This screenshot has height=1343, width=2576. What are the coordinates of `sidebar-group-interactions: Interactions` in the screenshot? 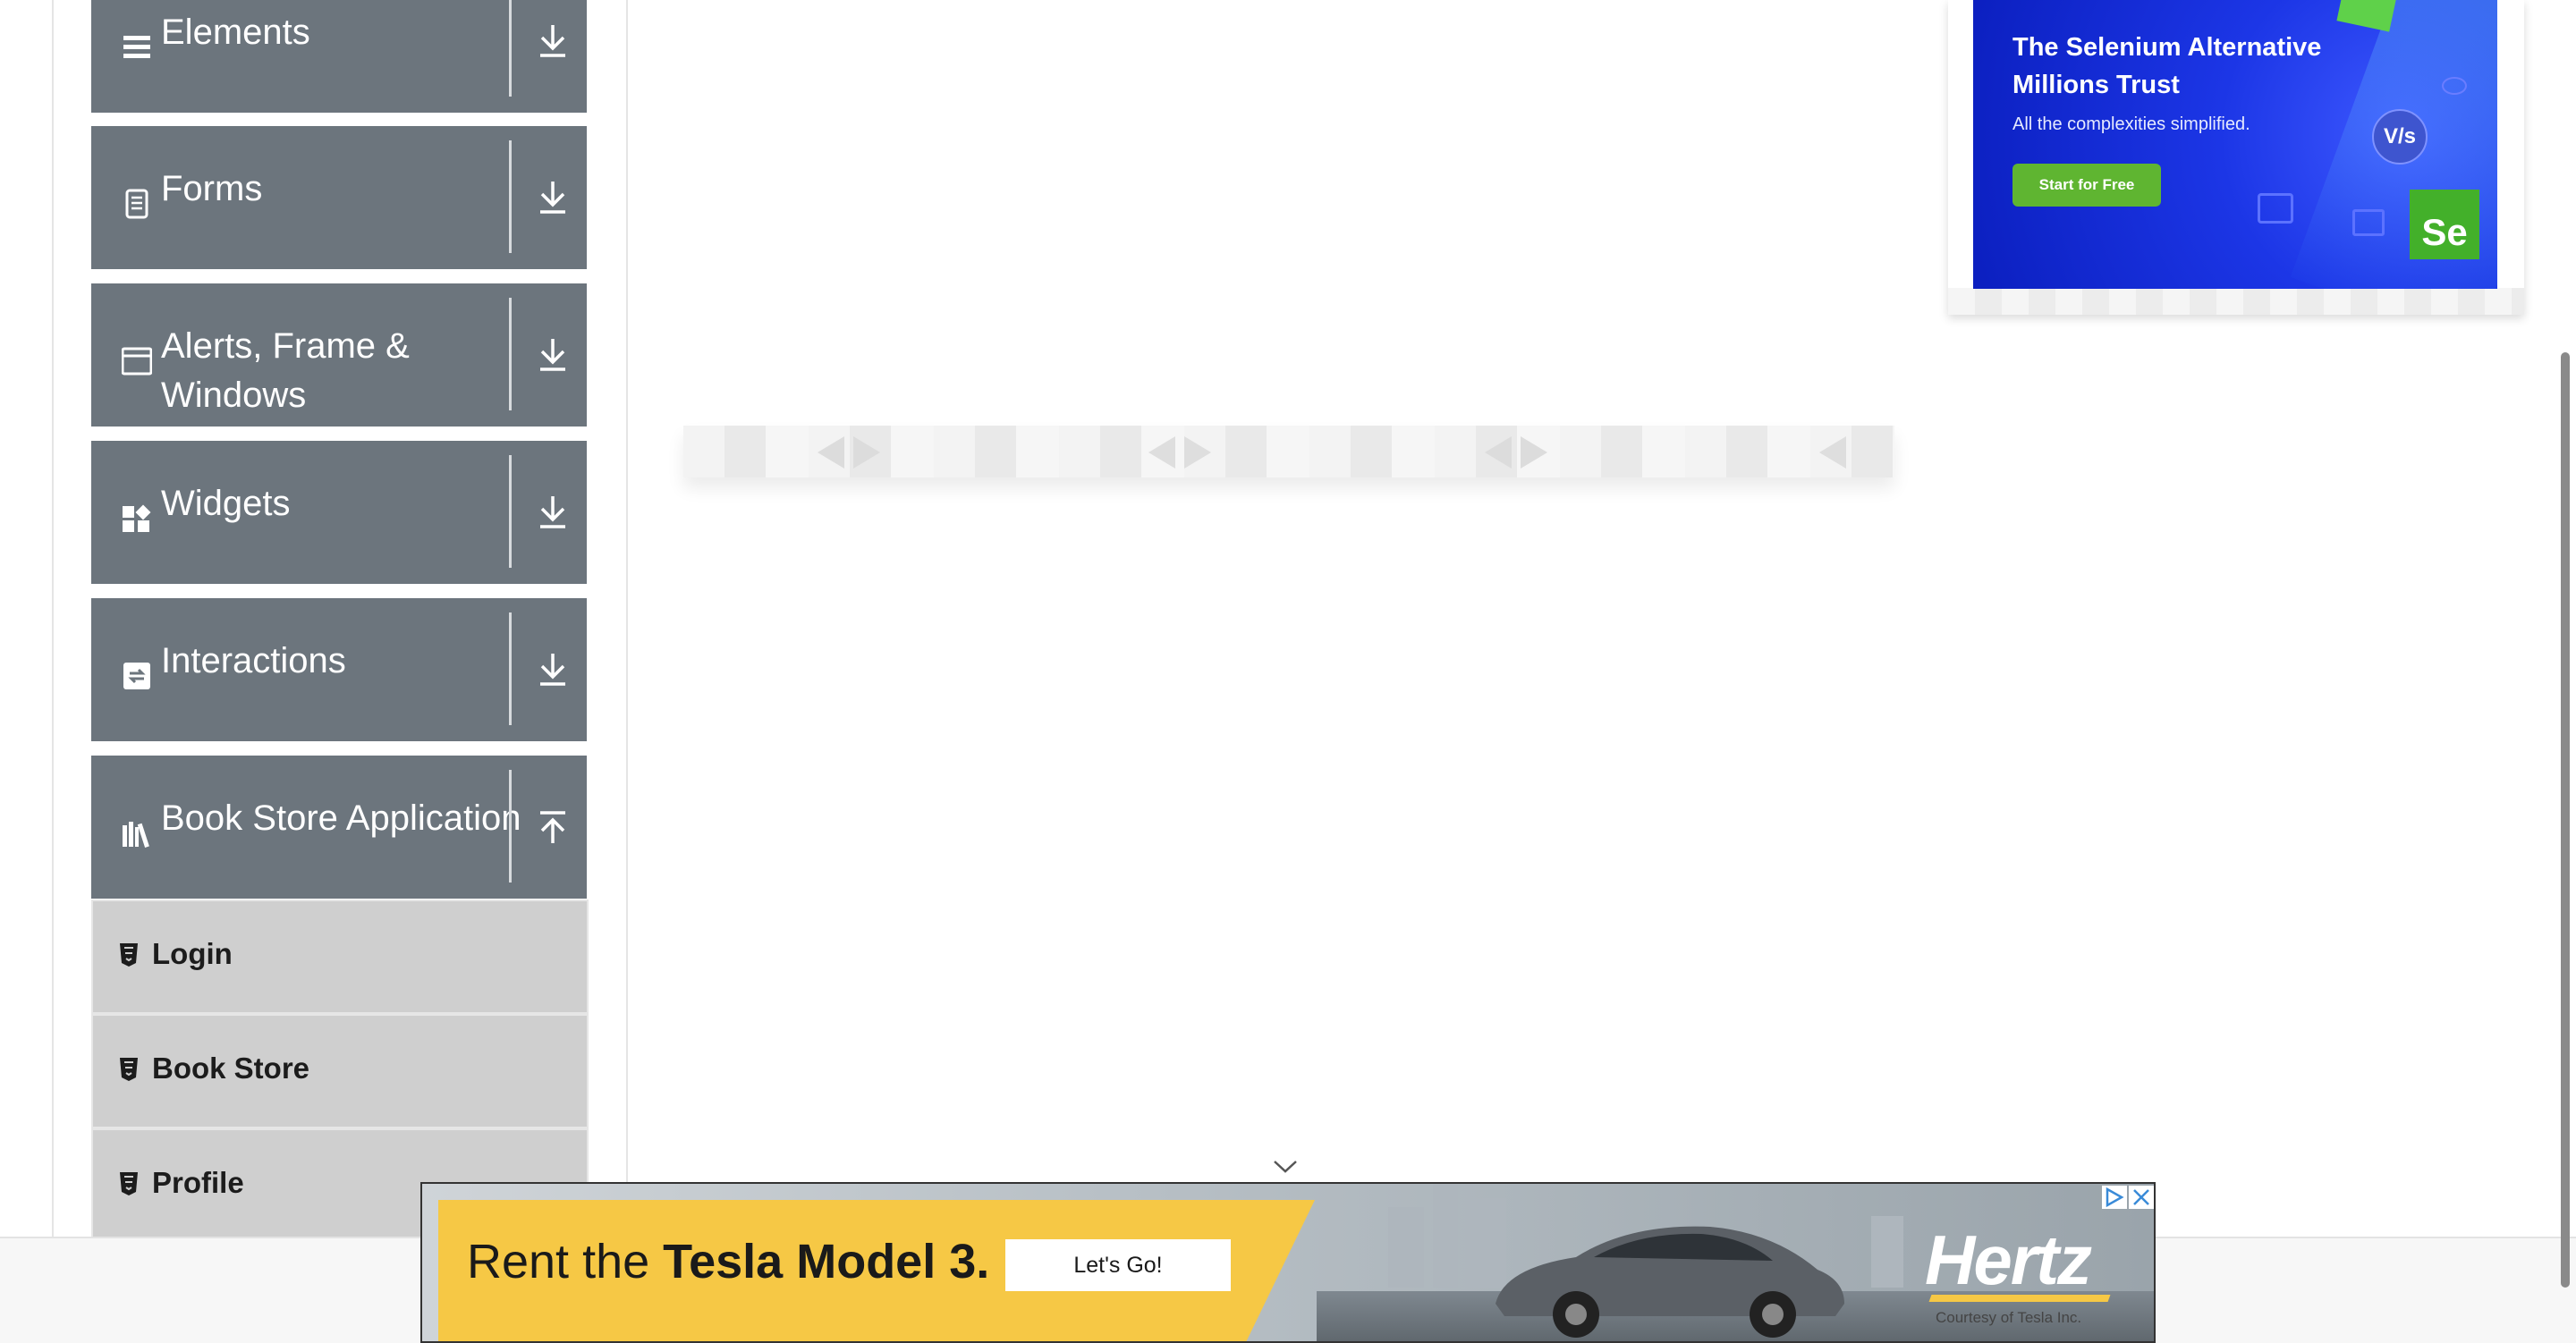 It's located at (339, 670).